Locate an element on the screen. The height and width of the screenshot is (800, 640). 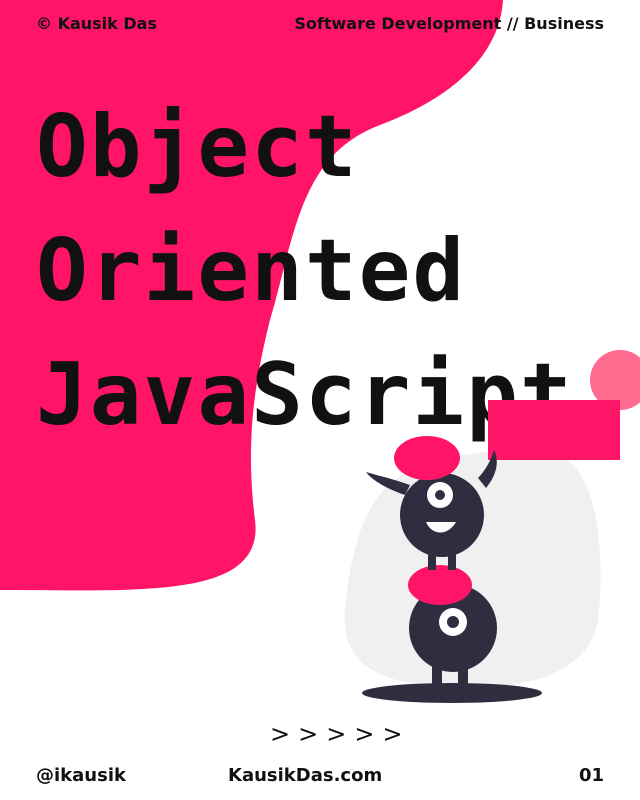
title-line-2: Oriented is located at coordinates (251, 271).